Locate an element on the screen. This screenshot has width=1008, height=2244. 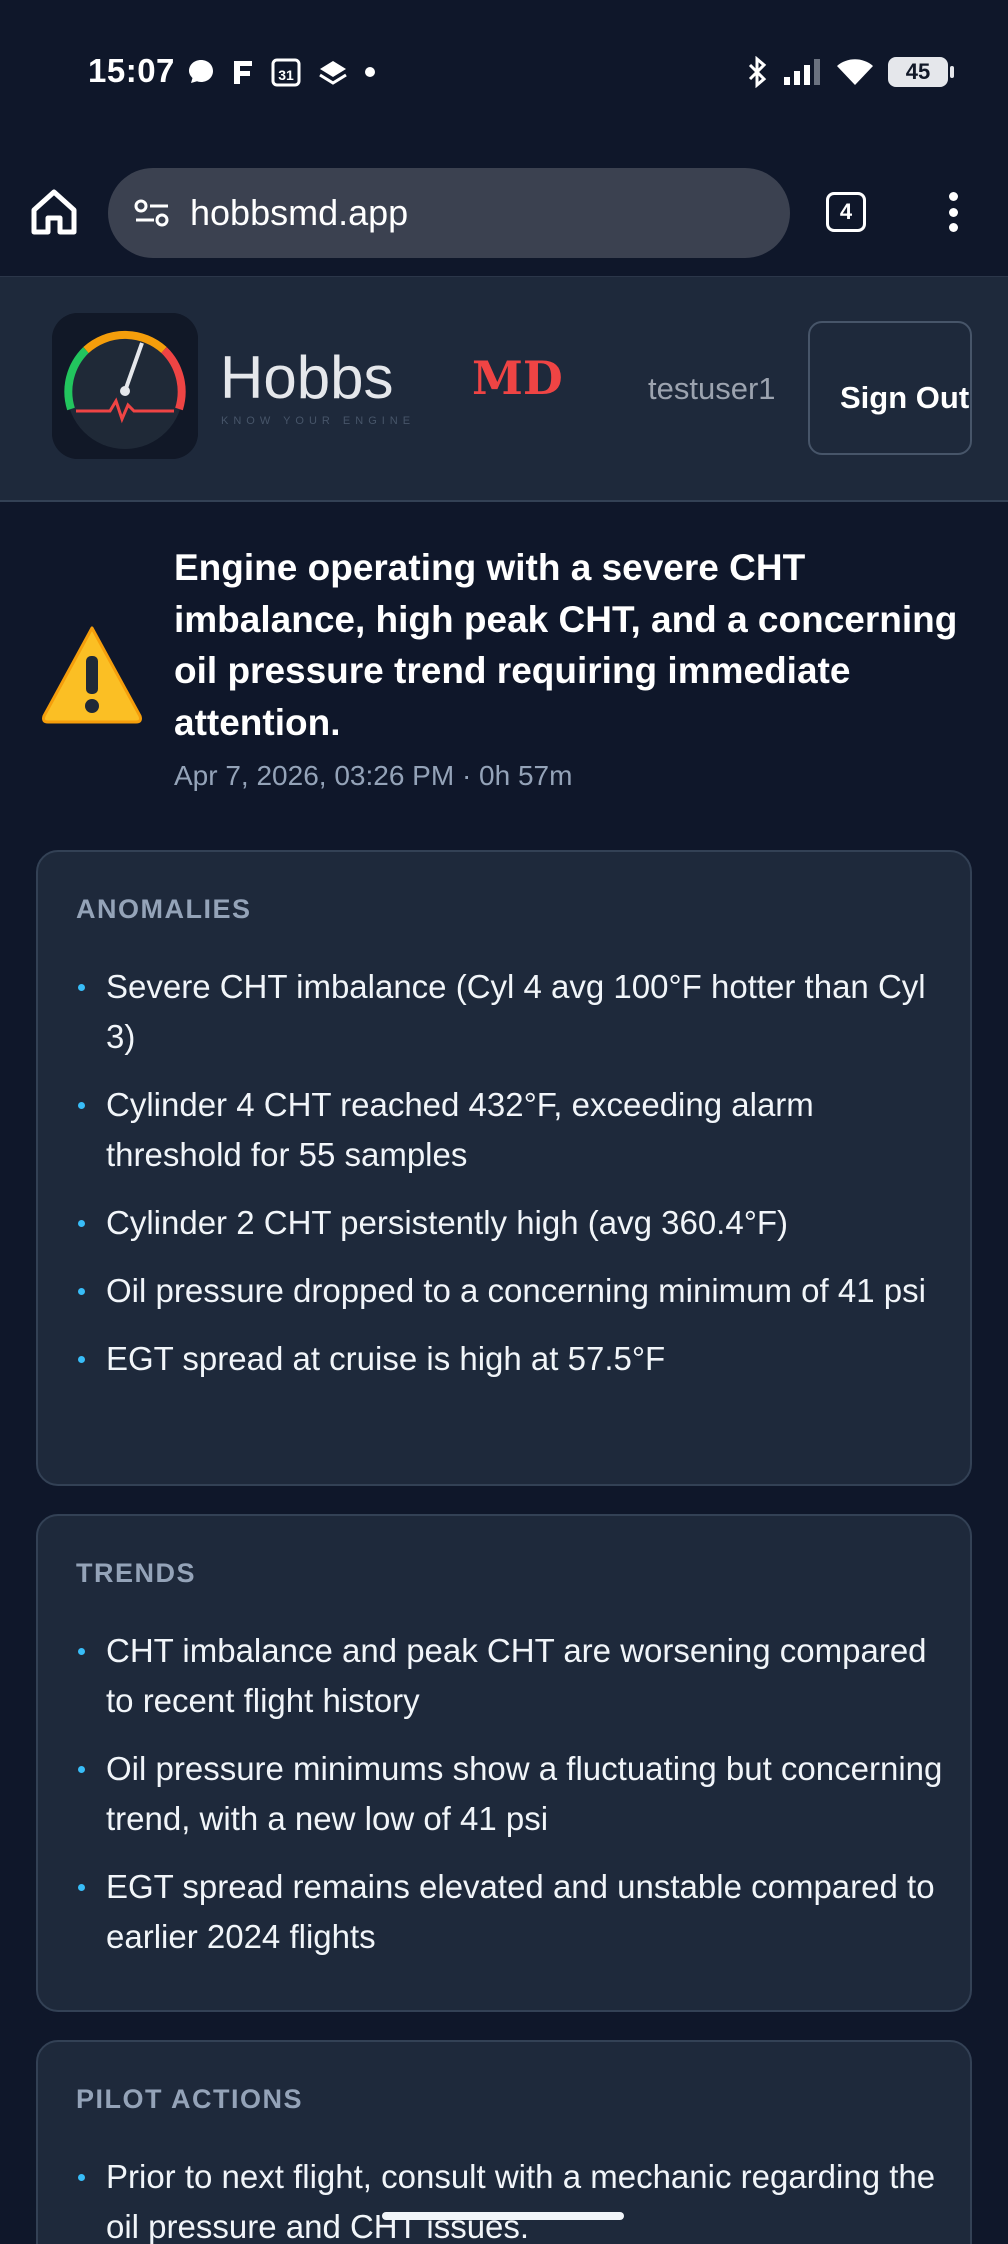
messenger-icon is located at coordinates (201, 71).